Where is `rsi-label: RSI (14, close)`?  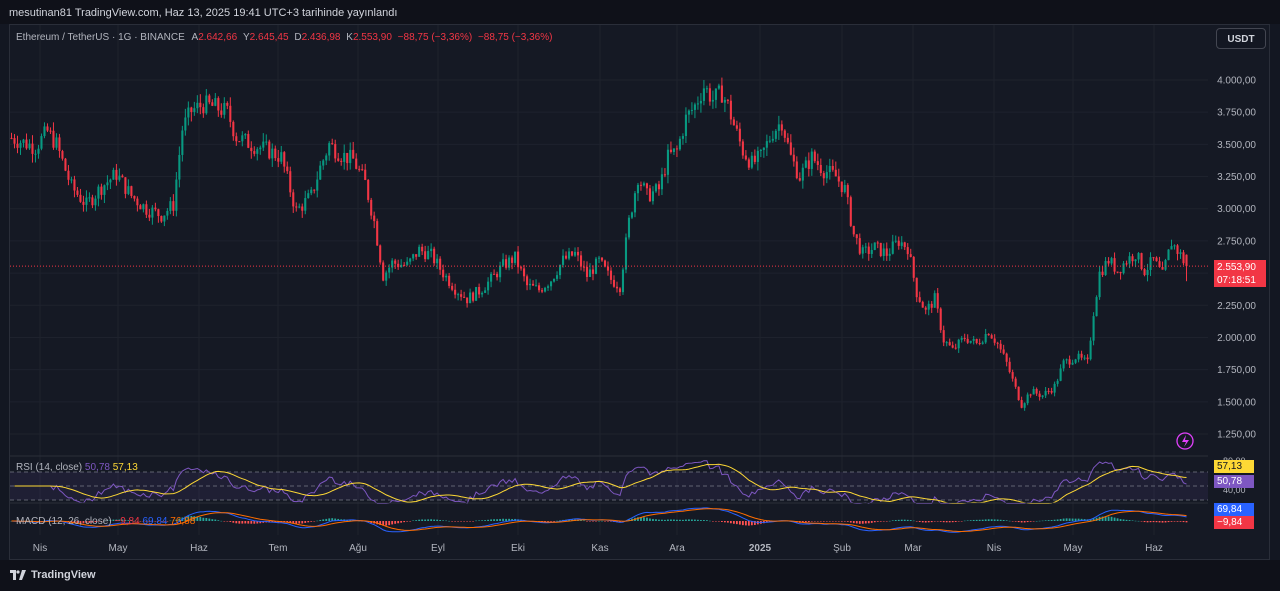
rsi-label: RSI (14, close) is located at coordinates (49, 467).